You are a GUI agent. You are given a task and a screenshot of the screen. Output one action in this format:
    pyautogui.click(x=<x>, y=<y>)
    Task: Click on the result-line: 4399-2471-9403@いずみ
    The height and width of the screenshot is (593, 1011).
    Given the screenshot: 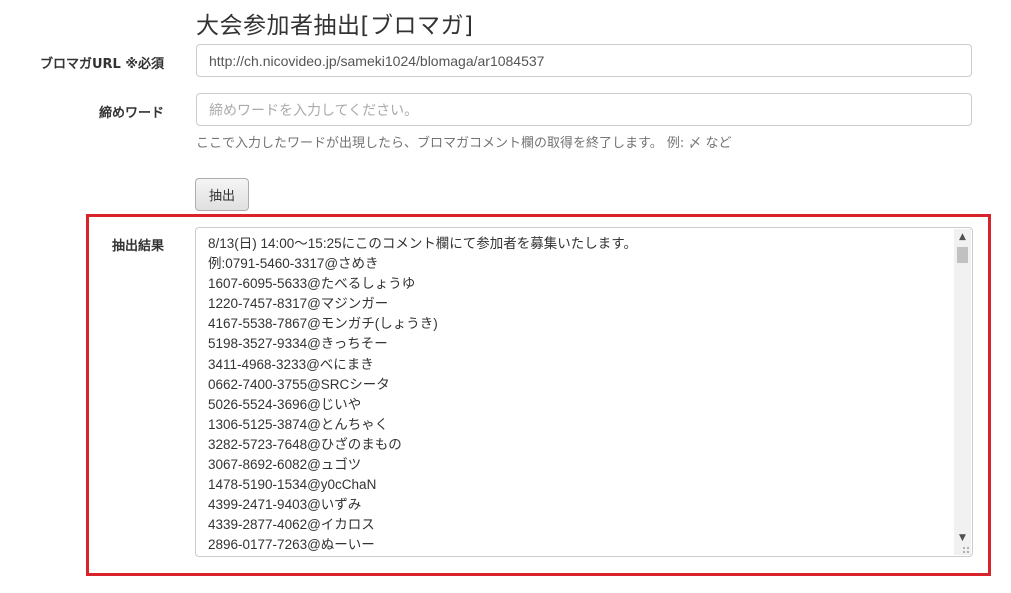 What is the action you would take?
    pyautogui.click(x=285, y=505)
    